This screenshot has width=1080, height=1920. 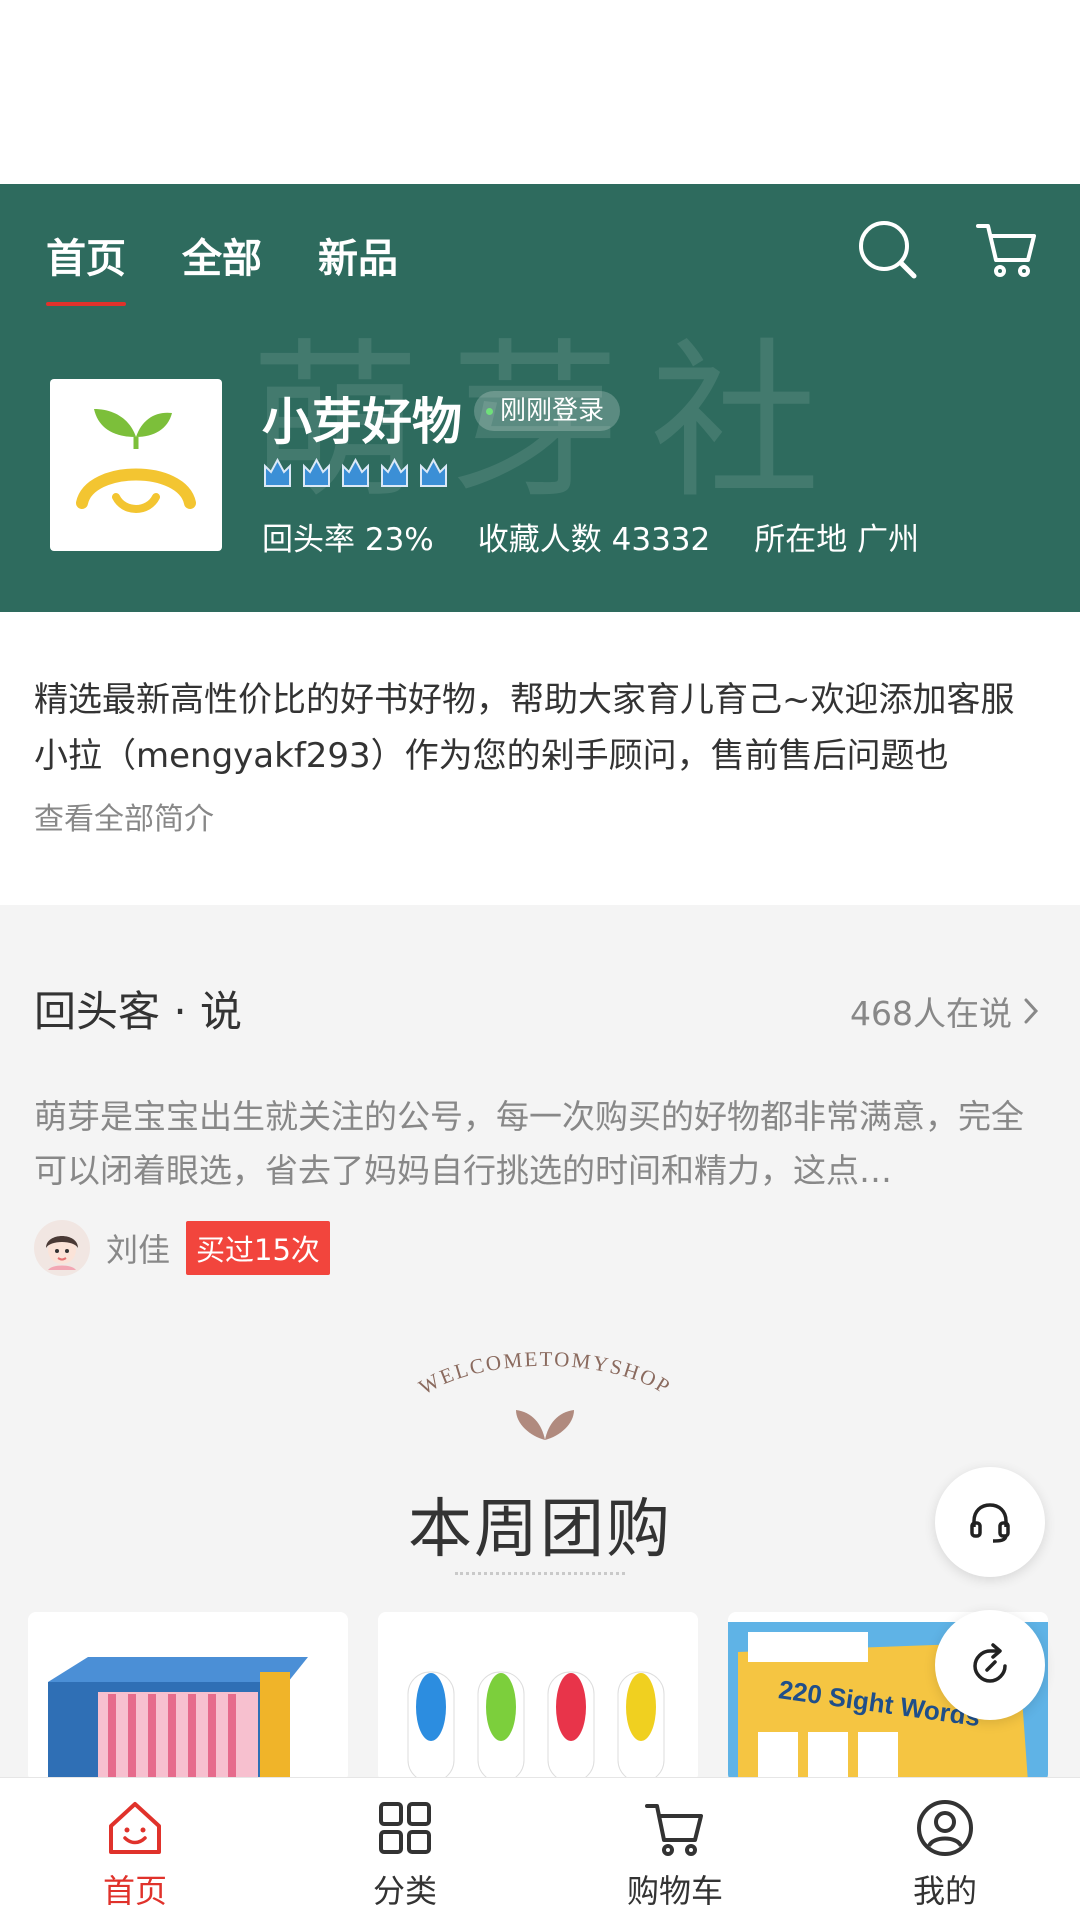 What do you see at coordinates (258, 1248) in the screenshot?
I see `purchase-count-badge: 买过15次` at bounding box center [258, 1248].